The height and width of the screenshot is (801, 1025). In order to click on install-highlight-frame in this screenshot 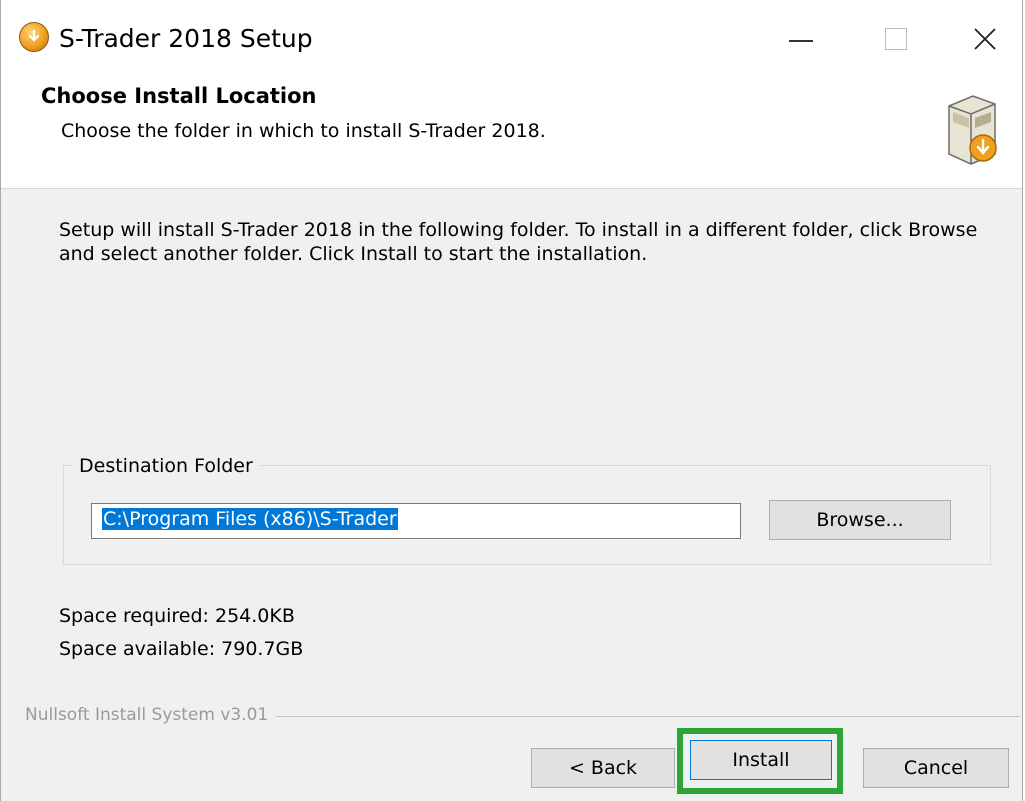, I will do `click(760, 761)`.